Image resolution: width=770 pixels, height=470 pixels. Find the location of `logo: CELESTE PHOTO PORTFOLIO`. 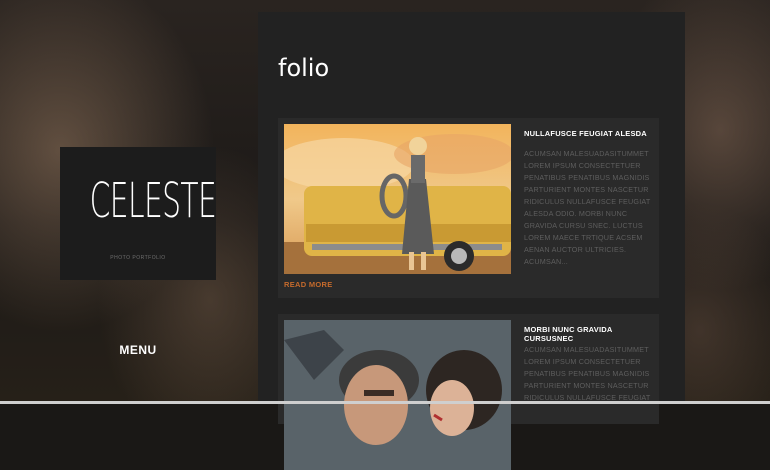

logo: CELESTE PHOTO PORTFOLIO is located at coordinates (138, 213).